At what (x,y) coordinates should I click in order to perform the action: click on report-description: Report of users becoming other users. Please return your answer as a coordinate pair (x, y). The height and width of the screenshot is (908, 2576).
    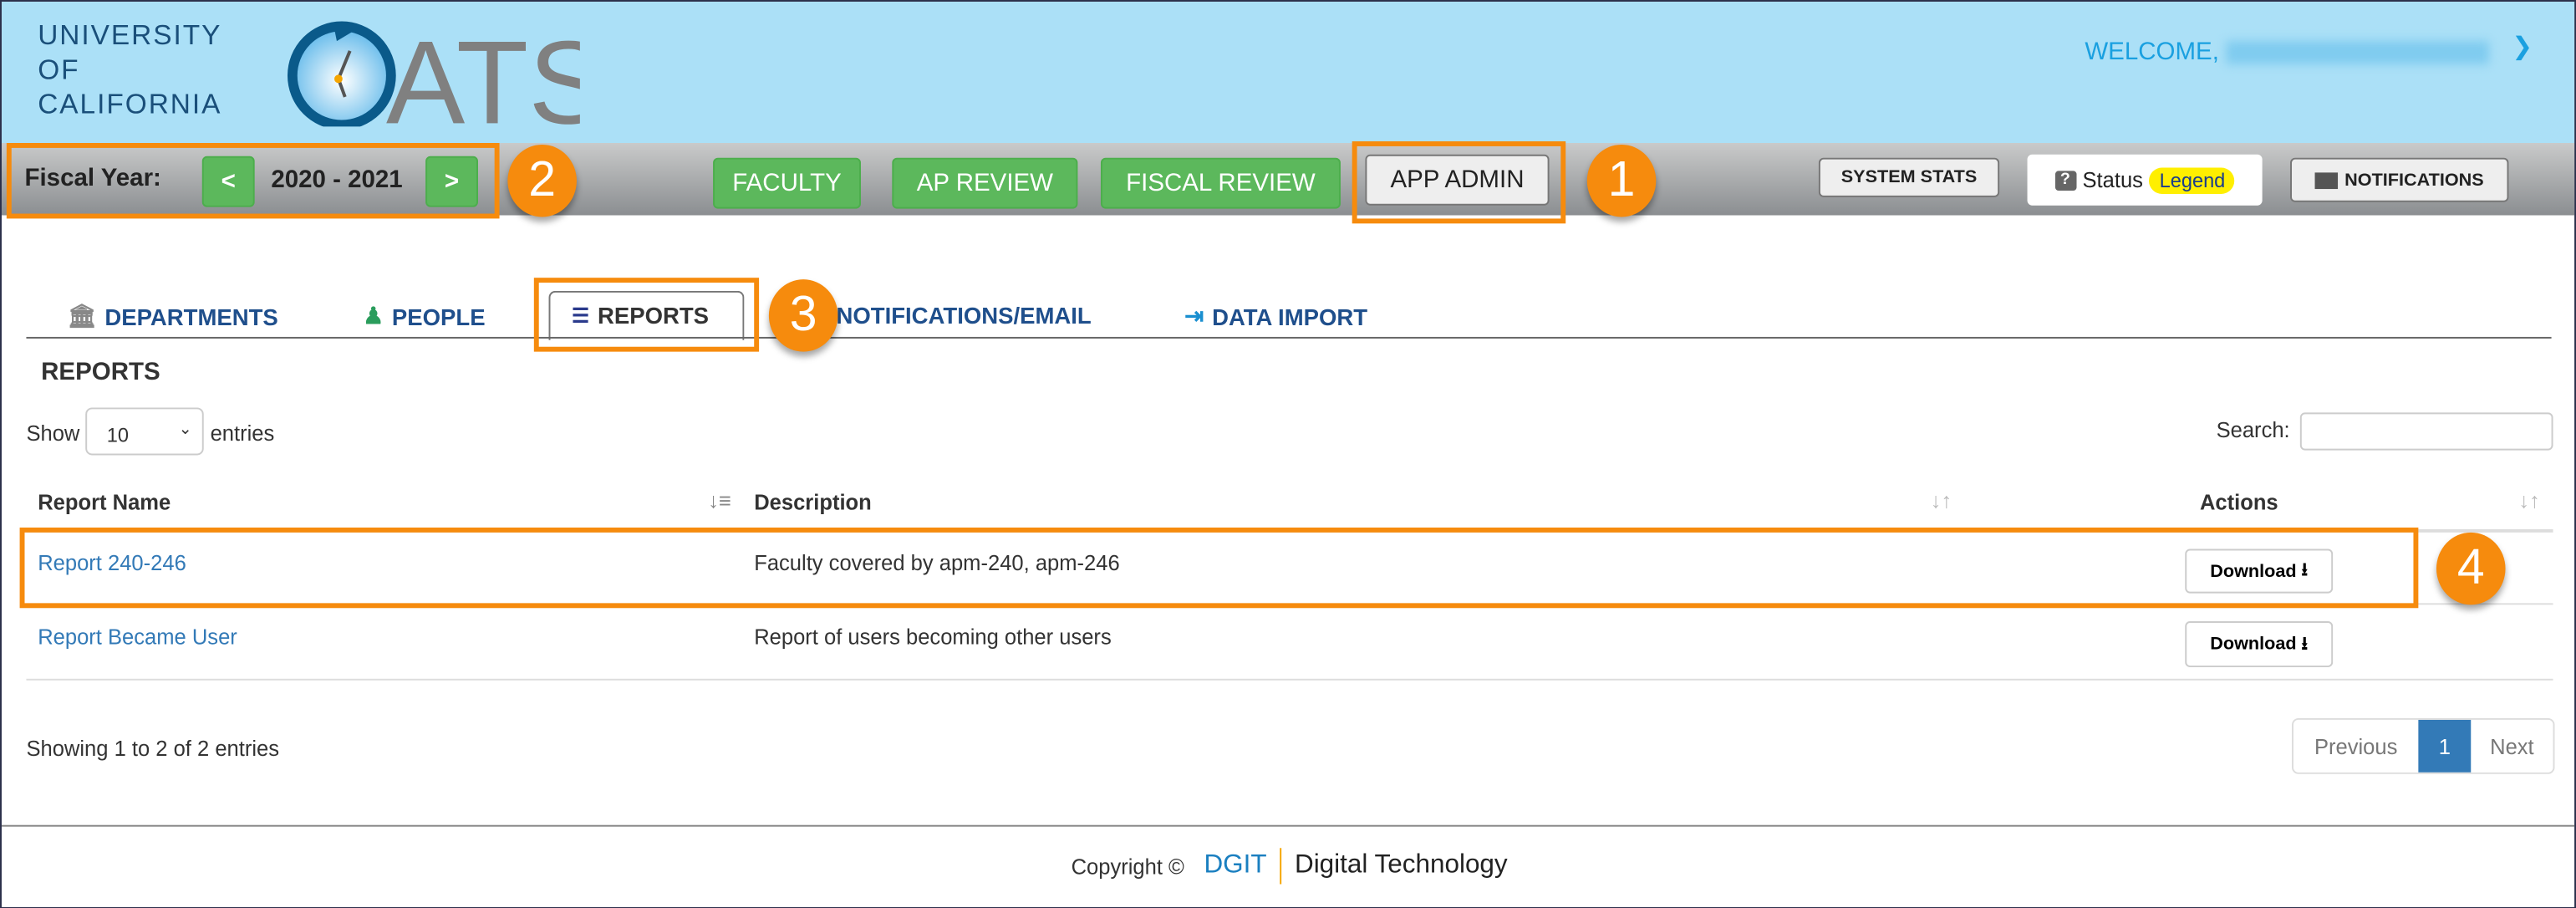
    Looking at the image, I should click on (933, 637).